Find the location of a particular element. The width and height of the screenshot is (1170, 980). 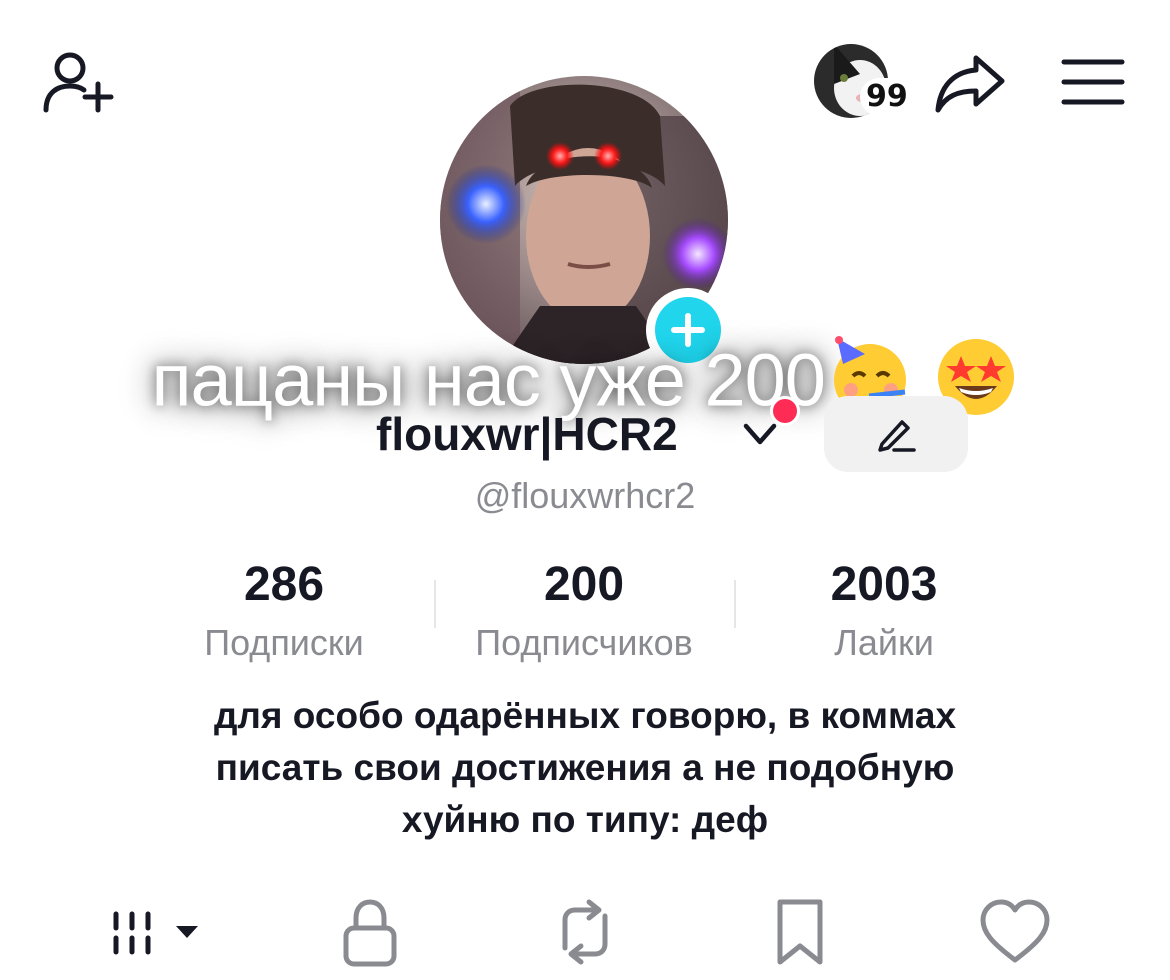

add-user-icon is located at coordinates (78, 82).